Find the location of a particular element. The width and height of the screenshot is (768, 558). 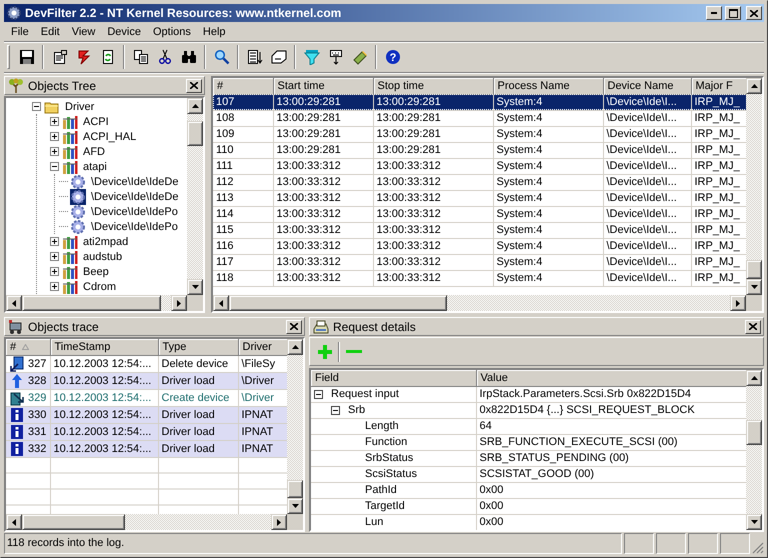

table-row: 115 13:00:33:312 13:00:33:312 System:4 \Device\Ide\I... IRP_MJ_ is located at coordinates (479, 230).